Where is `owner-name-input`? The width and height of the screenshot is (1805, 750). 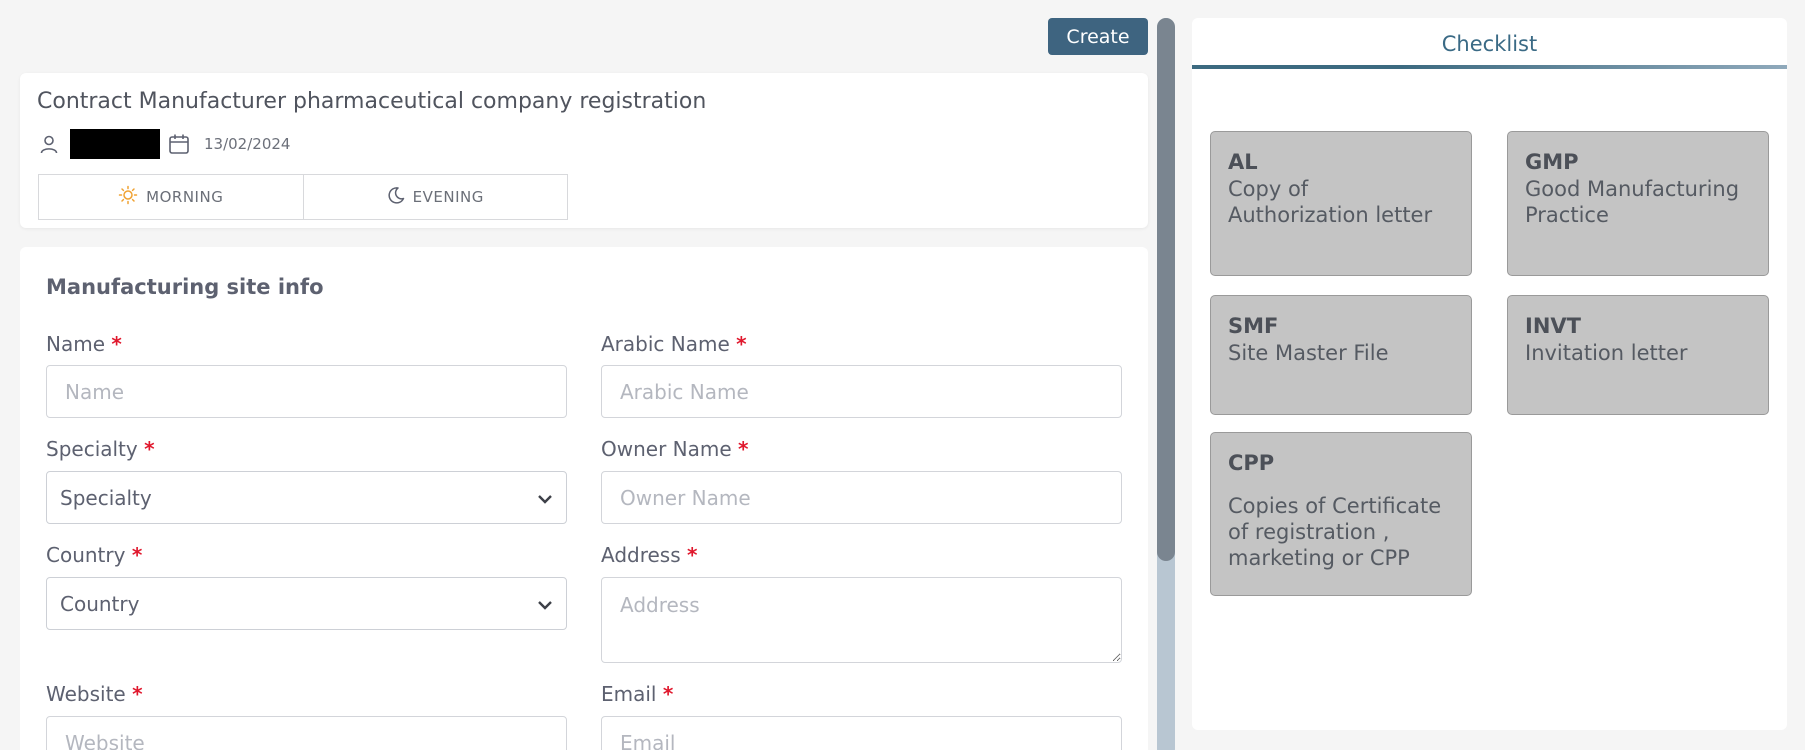
owner-name-input is located at coordinates (861, 497).